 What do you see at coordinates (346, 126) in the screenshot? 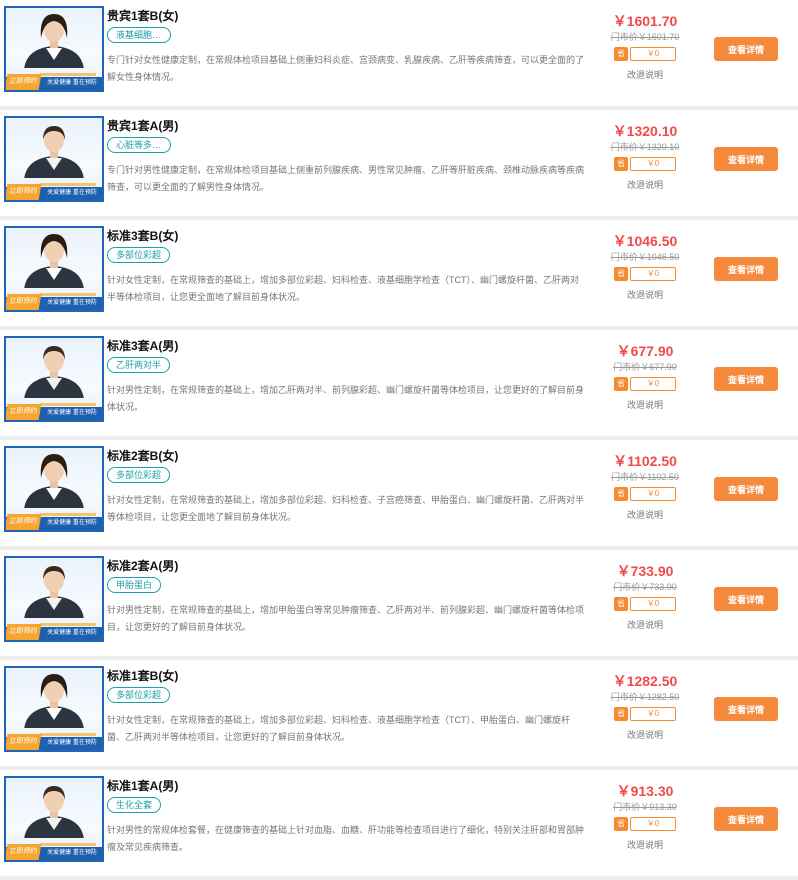
I see `package-title: 贵宾1套A(男)` at bounding box center [346, 126].